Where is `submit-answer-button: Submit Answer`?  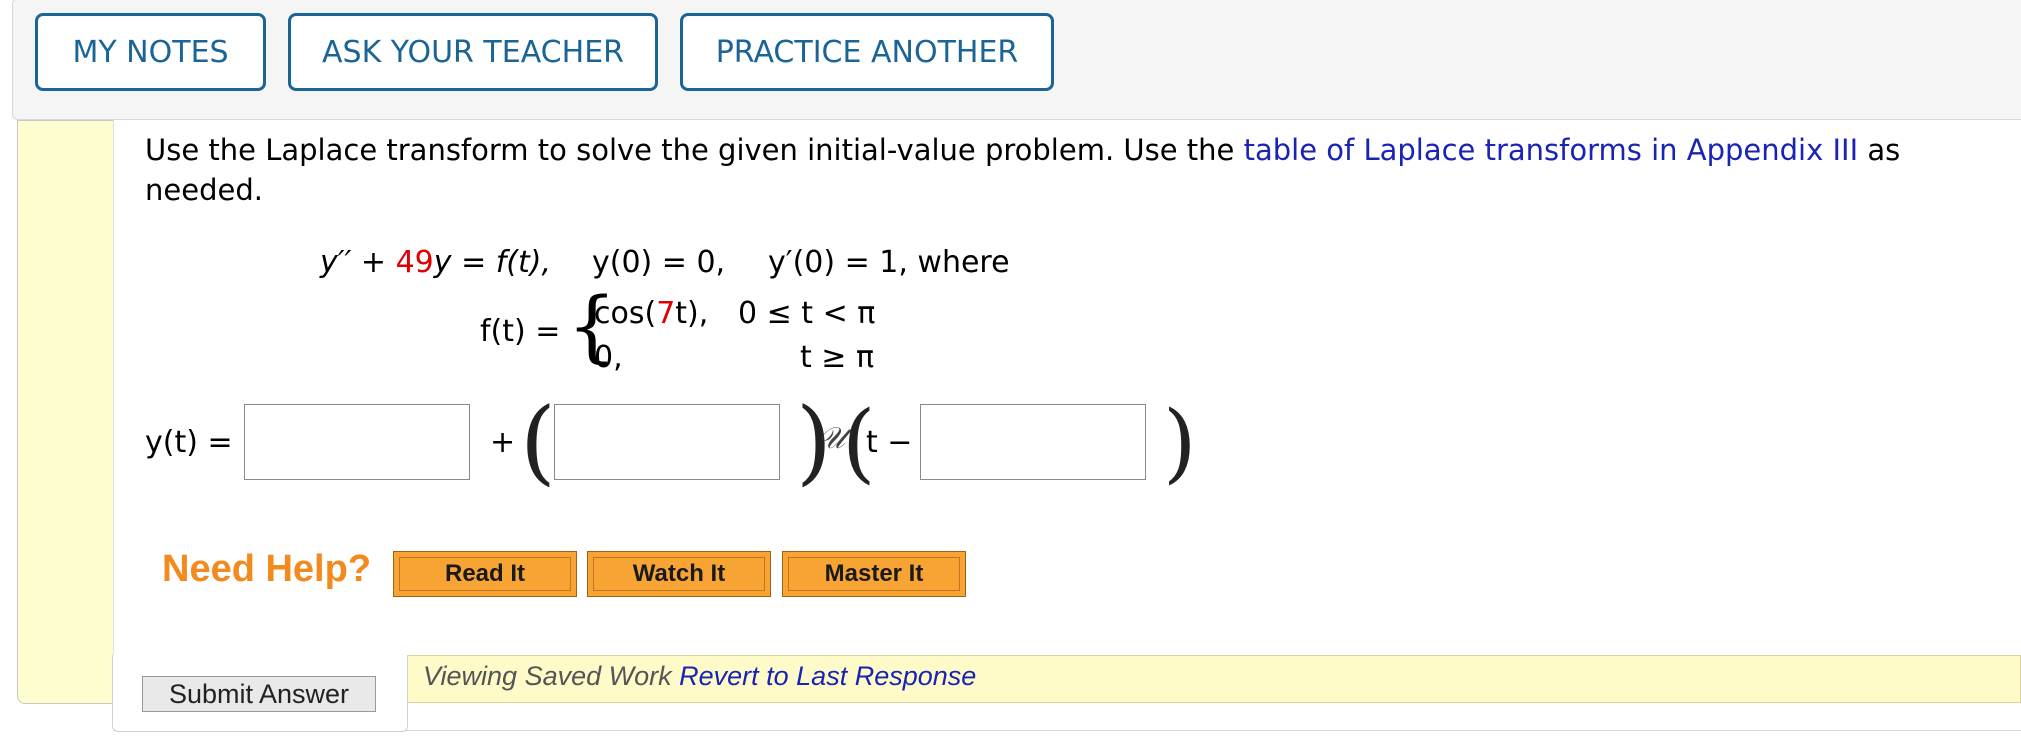 submit-answer-button: Submit Answer is located at coordinates (259, 694).